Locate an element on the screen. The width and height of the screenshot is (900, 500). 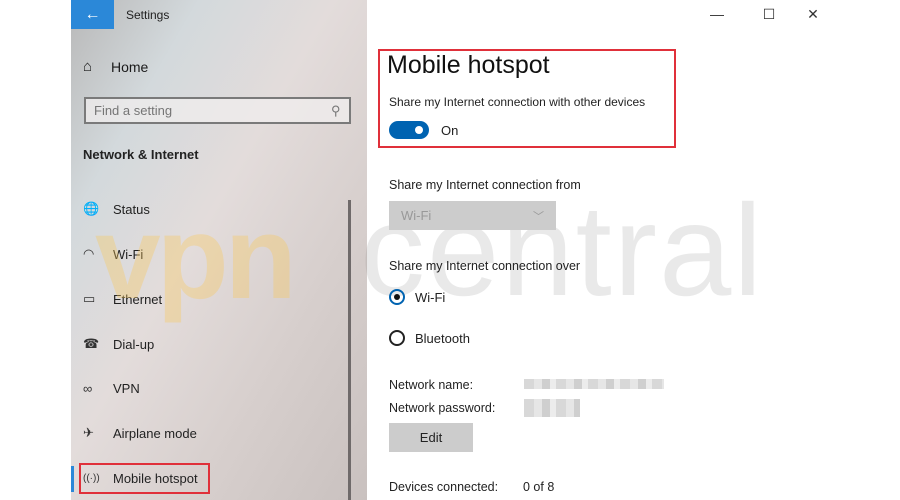
search-box: ⚲ is located at coordinates (217, 110).